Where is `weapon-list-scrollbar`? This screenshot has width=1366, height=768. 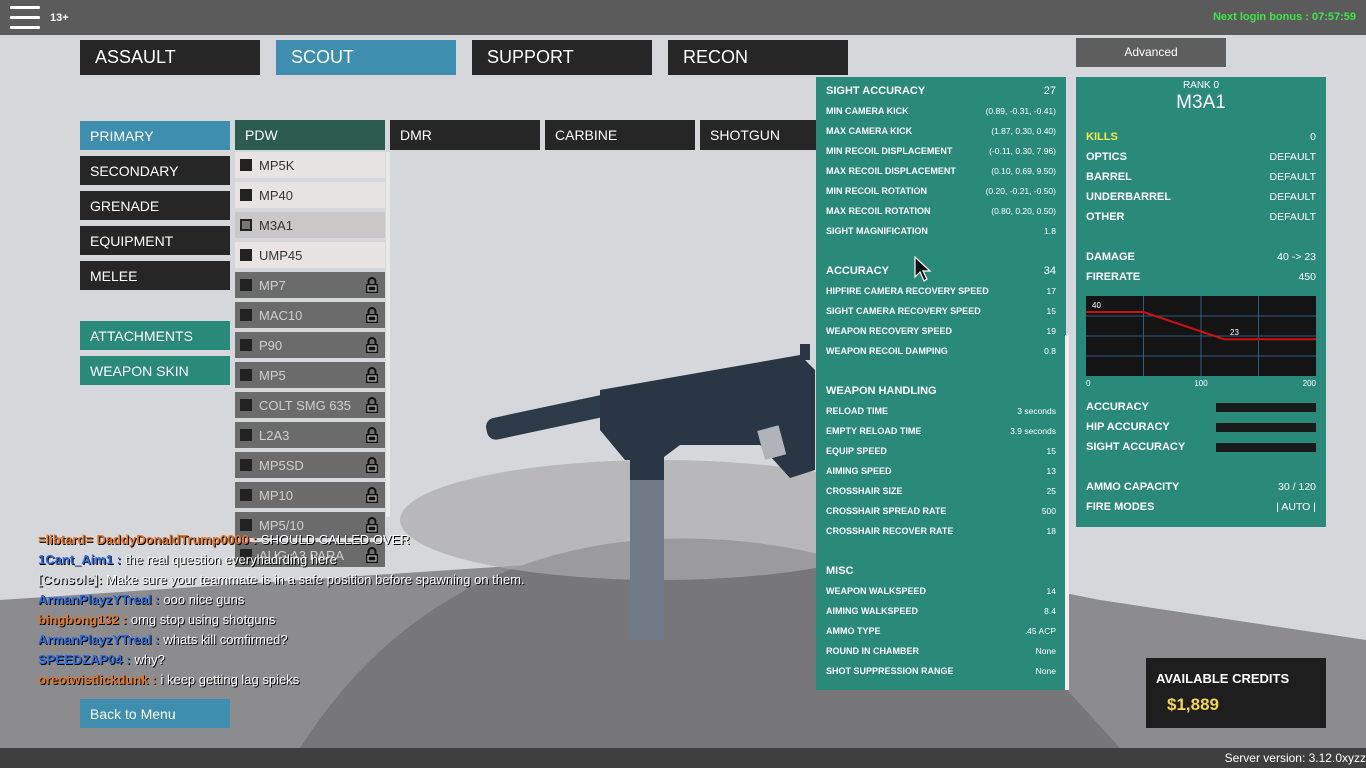
weapon-list-scrollbar is located at coordinates (388, 334).